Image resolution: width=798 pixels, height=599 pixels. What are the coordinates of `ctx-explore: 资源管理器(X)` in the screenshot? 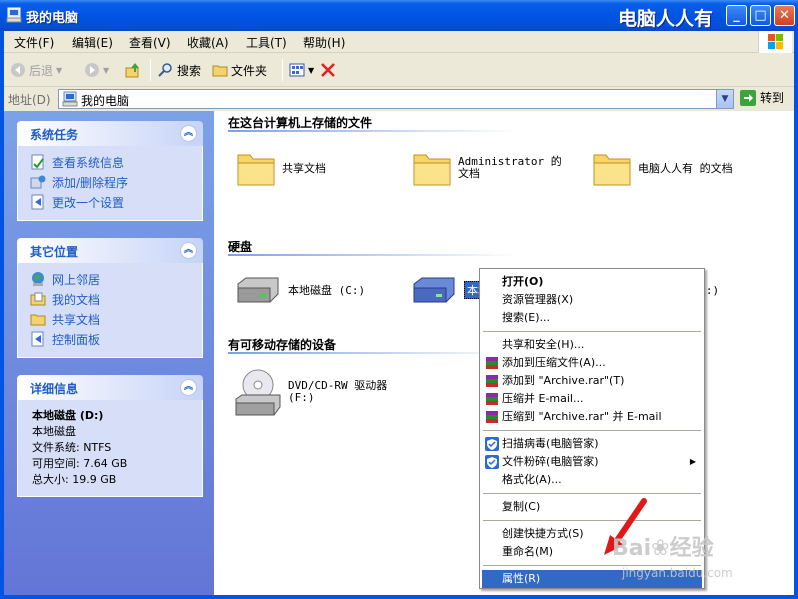 It's located at (592, 300).